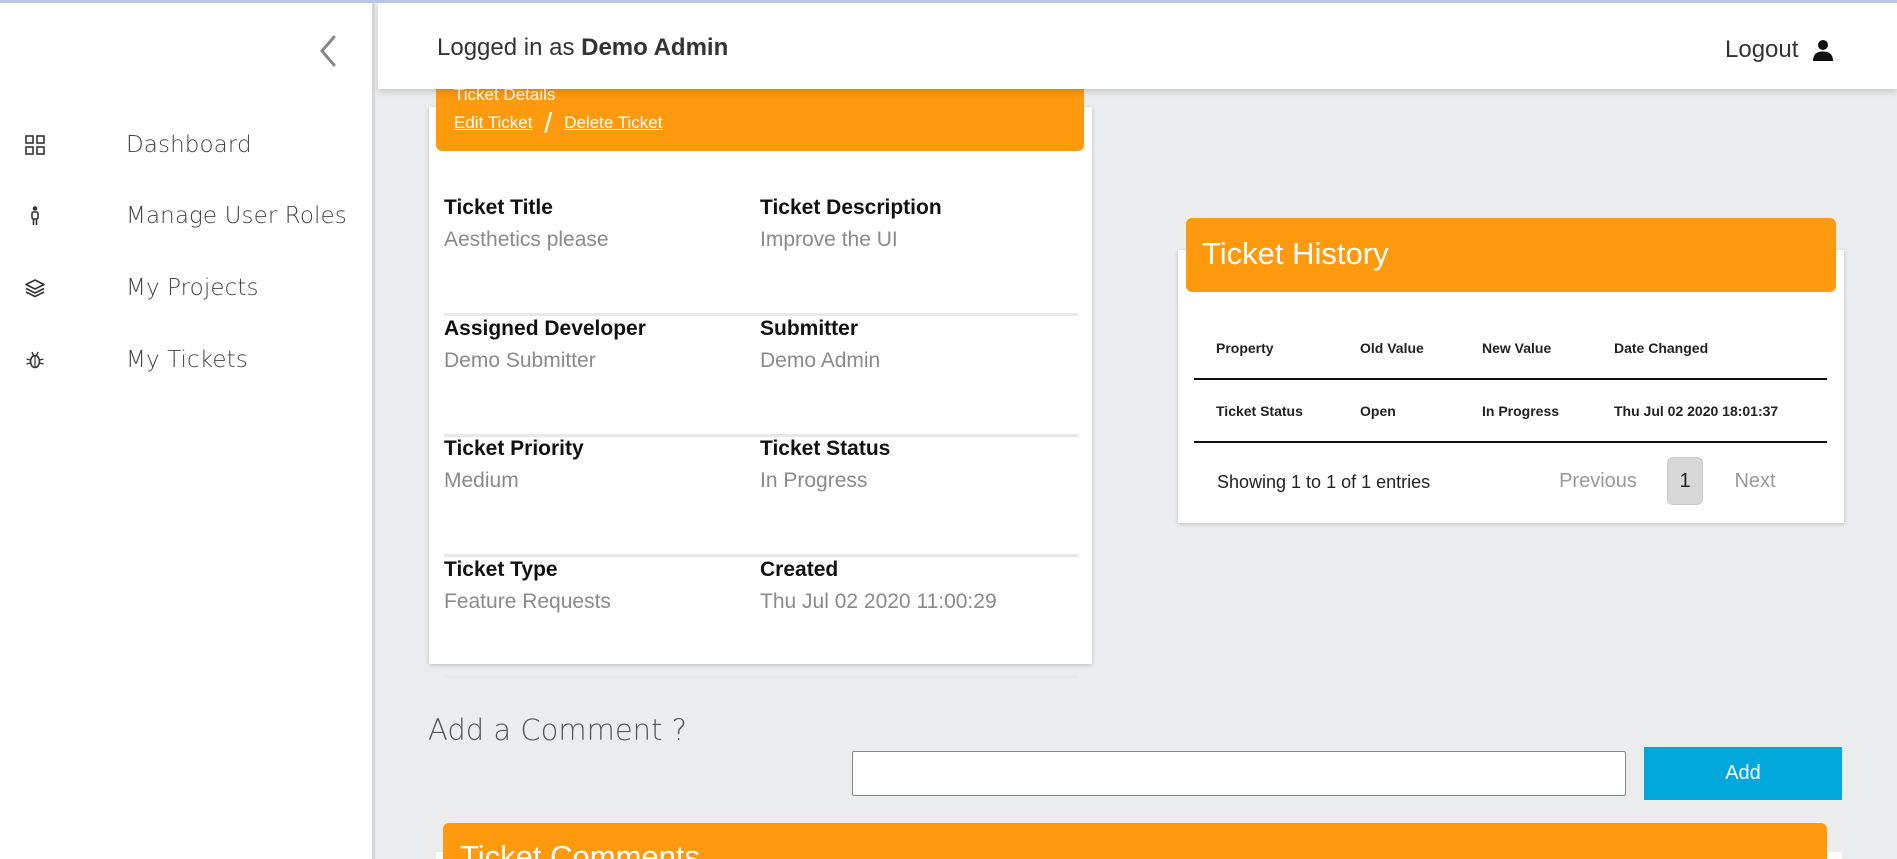 This screenshot has width=1897, height=859. I want to click on ticket-actions: Edit Ticket / Delete Ticket, so click(558, 123).